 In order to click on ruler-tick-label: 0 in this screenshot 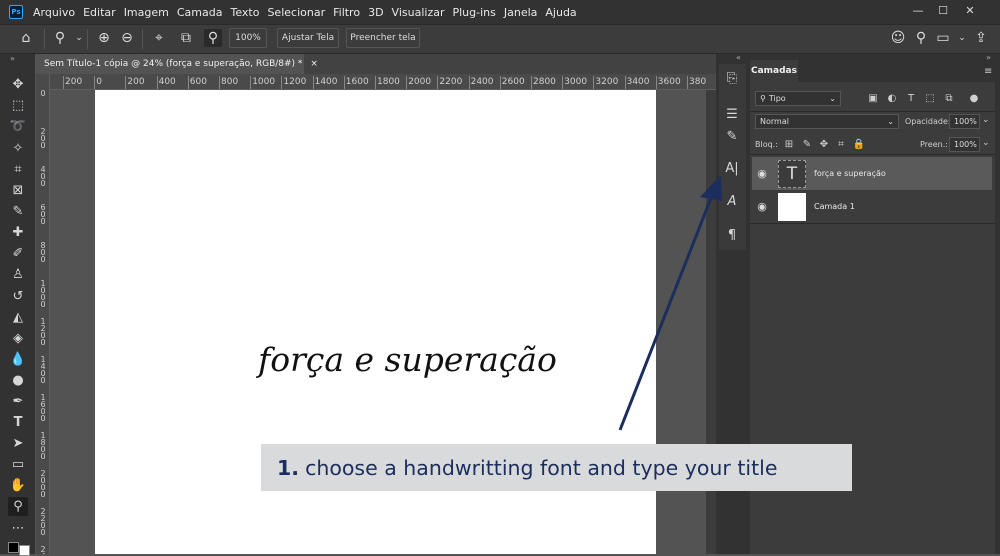, I will do `click(43, 93)`.